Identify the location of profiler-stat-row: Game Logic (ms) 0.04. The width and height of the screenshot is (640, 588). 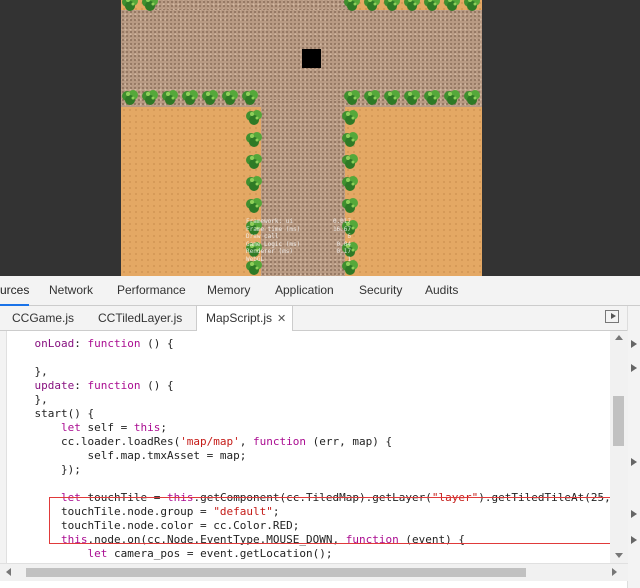
(298, 245).